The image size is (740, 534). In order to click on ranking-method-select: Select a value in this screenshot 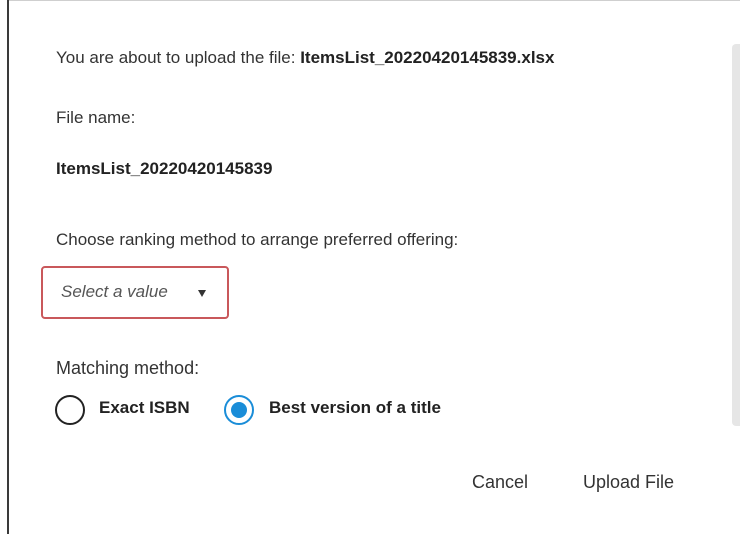, I will do `click(135, 292)`.